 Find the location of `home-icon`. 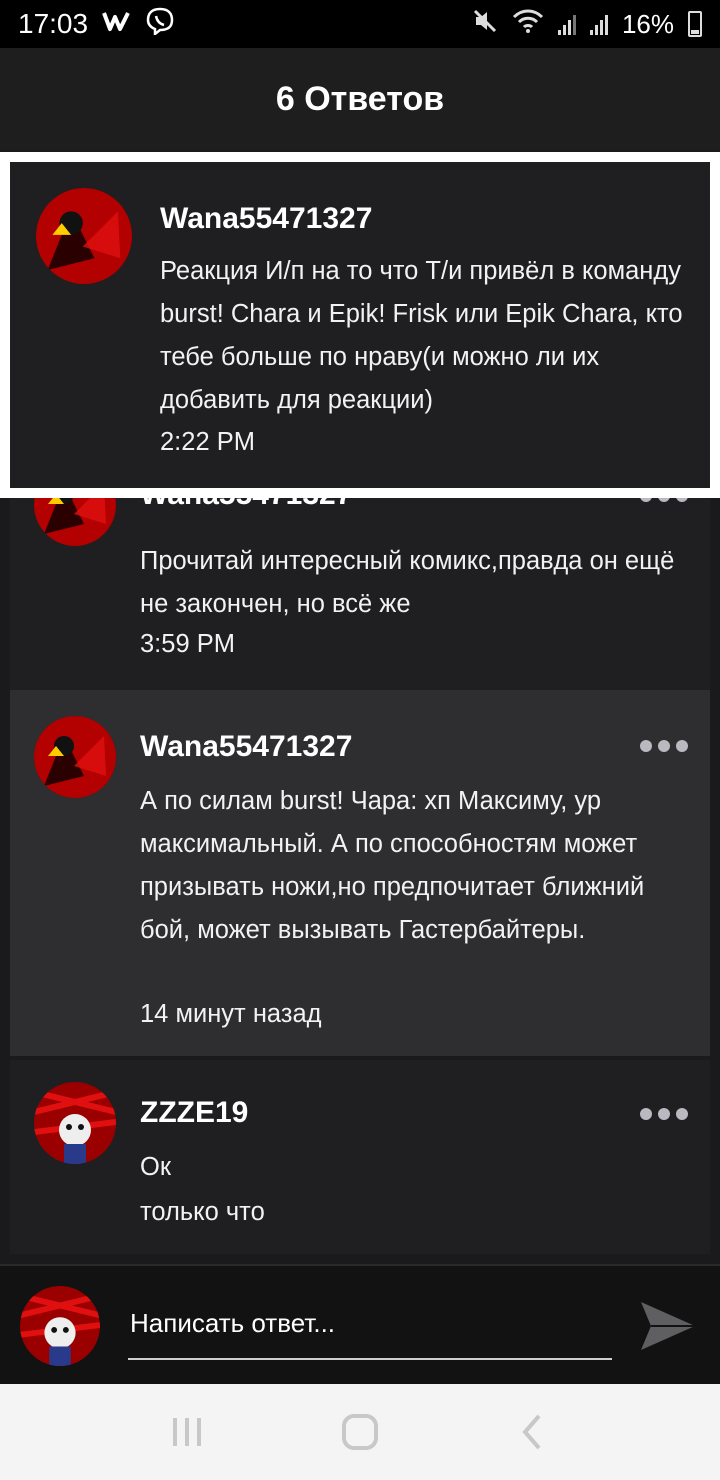

home-icon is located at coordinates (359, 1432).